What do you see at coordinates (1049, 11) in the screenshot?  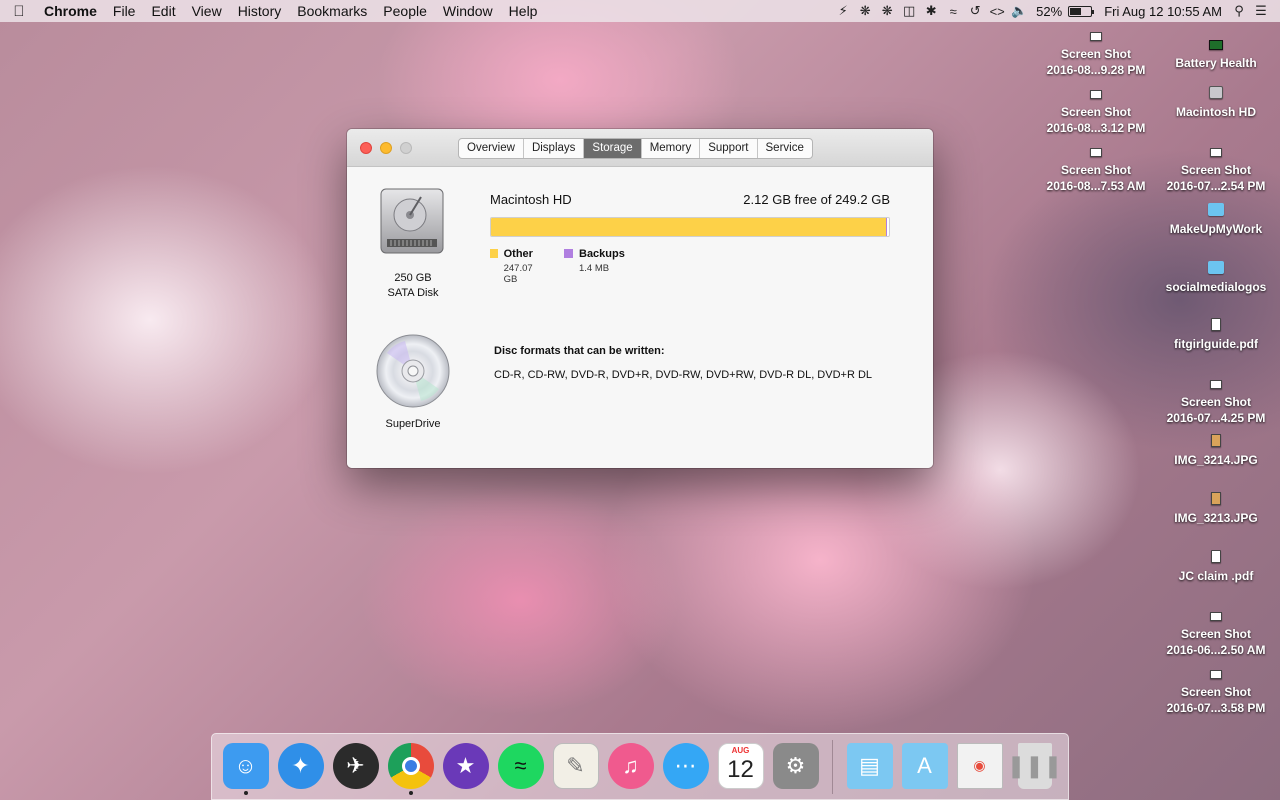 I see `battery-percent: 52%` at bounding box center [1049, 11].